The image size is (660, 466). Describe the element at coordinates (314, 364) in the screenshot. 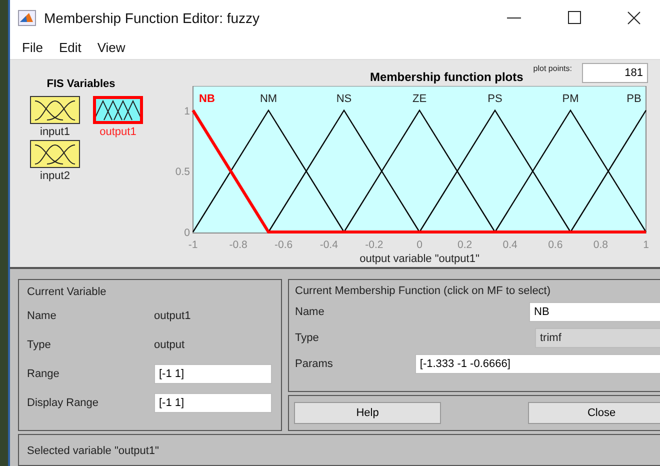

I see `field-label: Params` at that location.